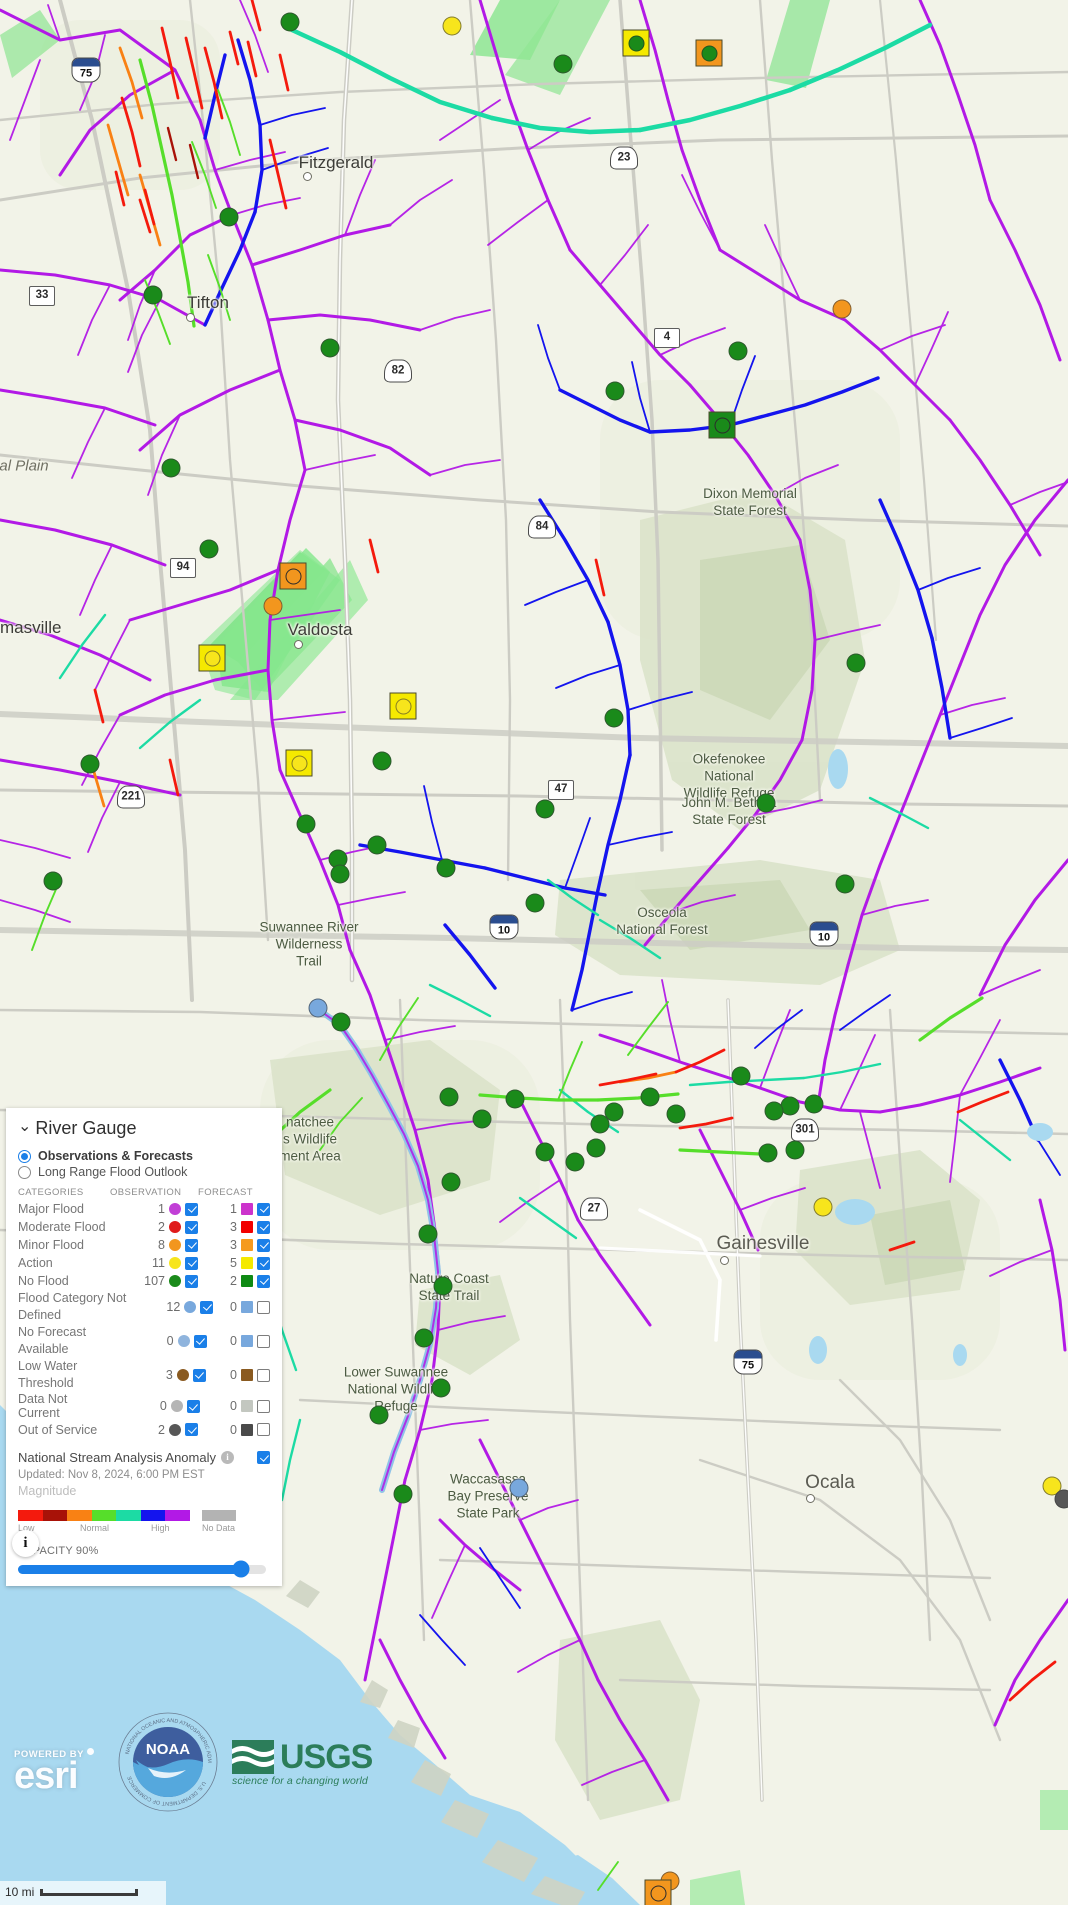 The image size is (1068, 1905). What do you see at coordinates (144, 1128) in the screenshot?
I see `legend-header: ⌄ River Gauge` at bounding box center [144, 1128].